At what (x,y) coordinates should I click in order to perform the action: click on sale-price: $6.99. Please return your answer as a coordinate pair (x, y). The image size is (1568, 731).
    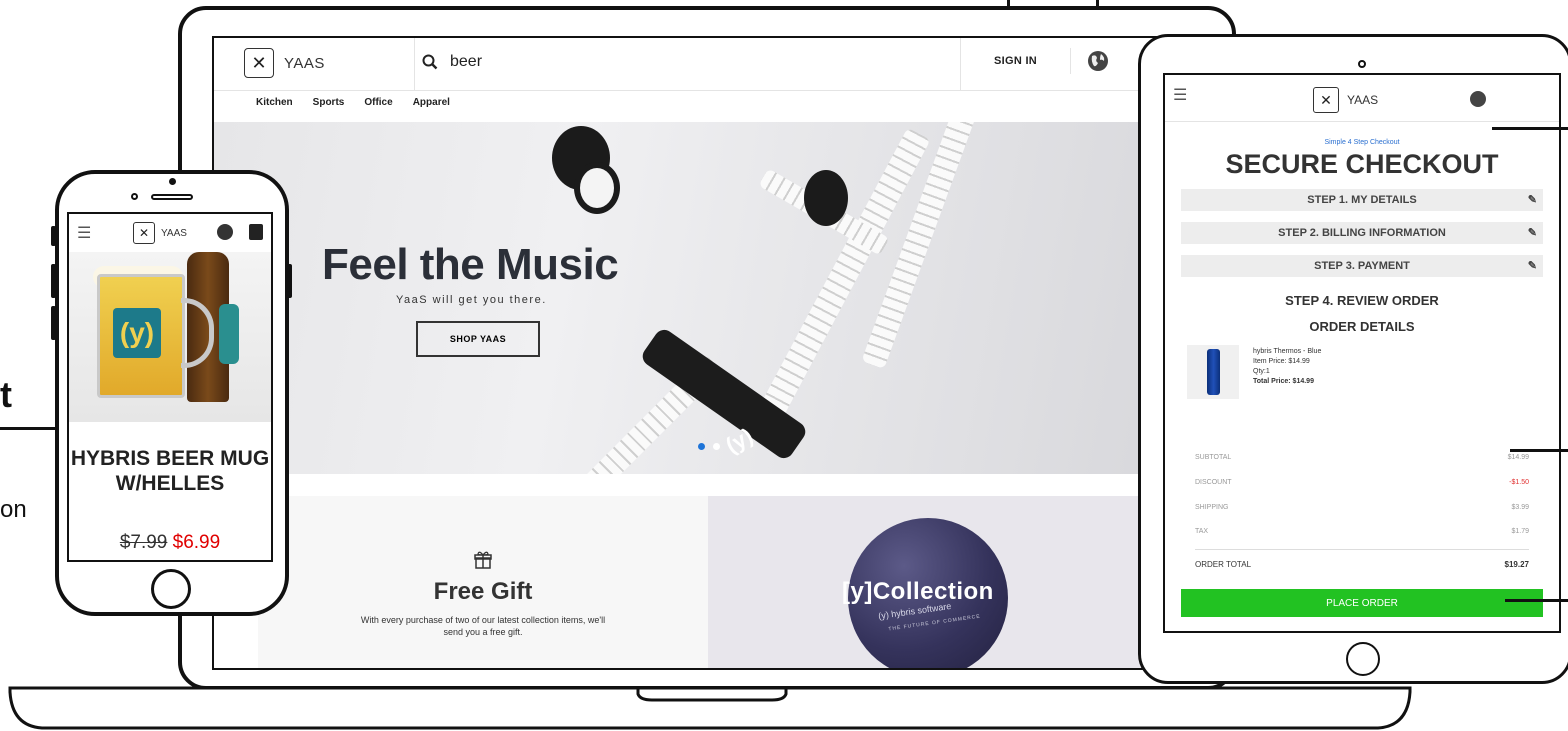
    Looking at the image, I should click on (196, 542).